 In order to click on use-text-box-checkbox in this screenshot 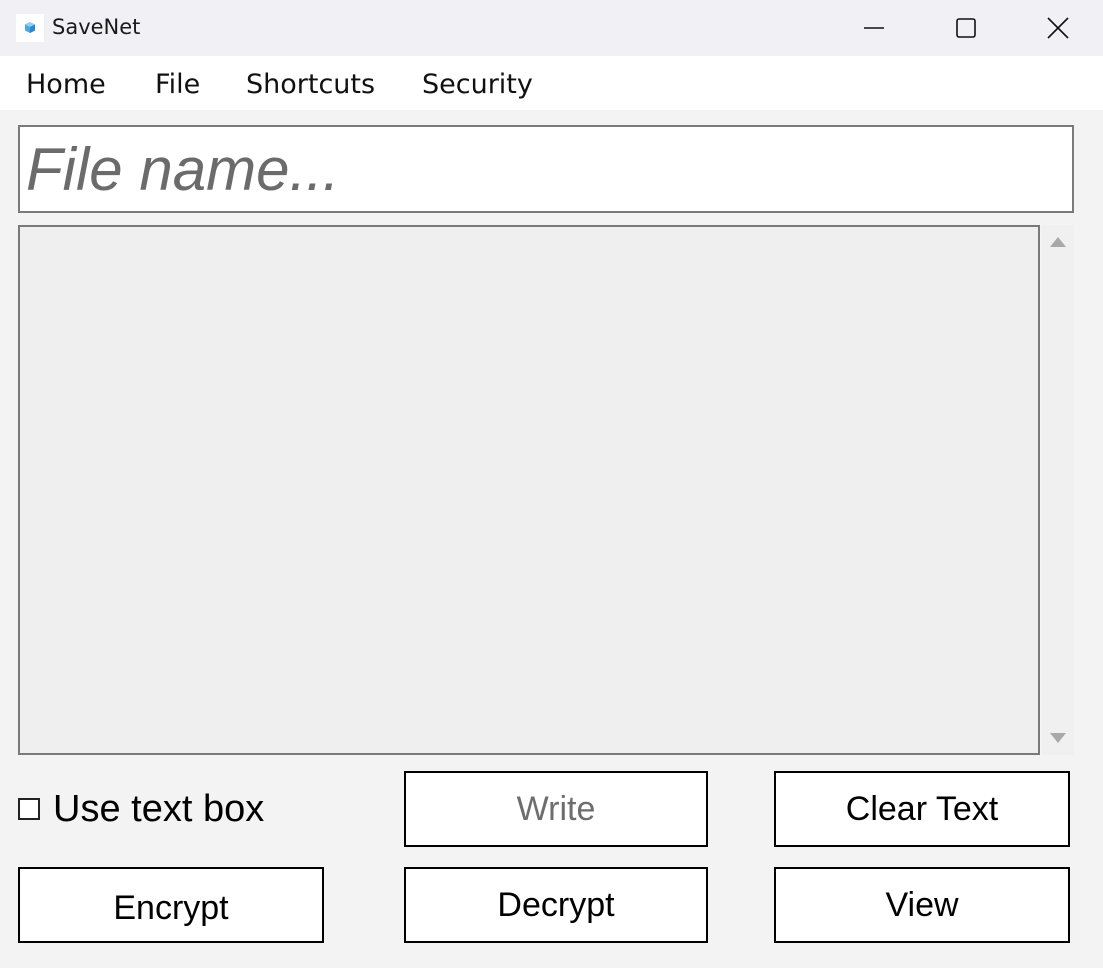, I will do `click(29, 809)`.